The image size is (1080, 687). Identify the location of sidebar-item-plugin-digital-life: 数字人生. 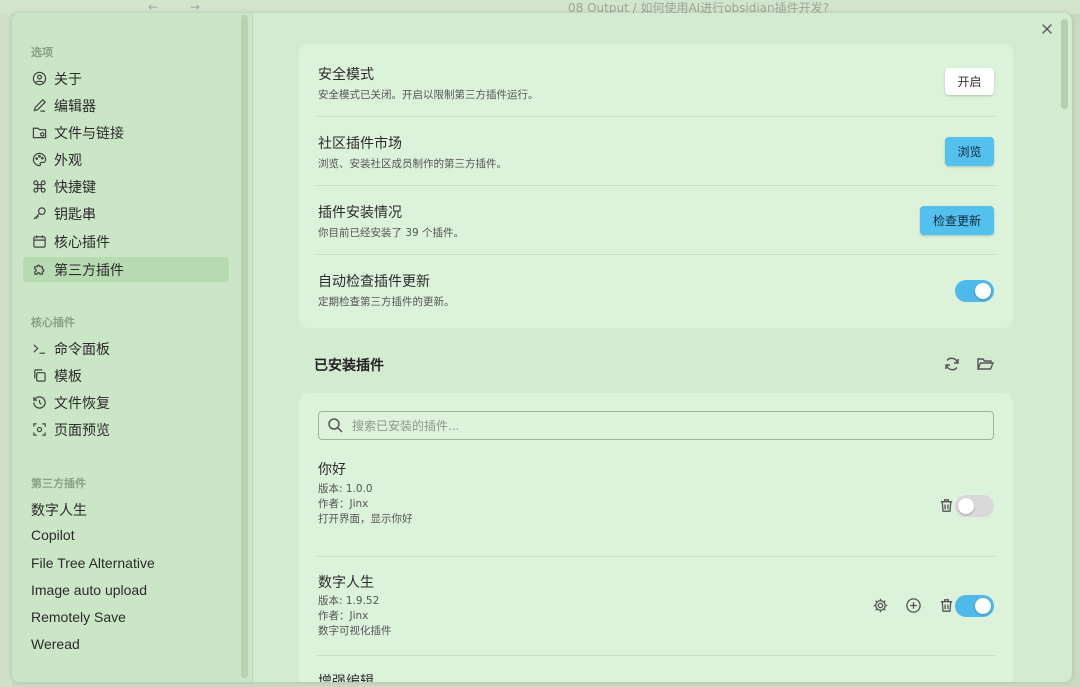
(59, 510).